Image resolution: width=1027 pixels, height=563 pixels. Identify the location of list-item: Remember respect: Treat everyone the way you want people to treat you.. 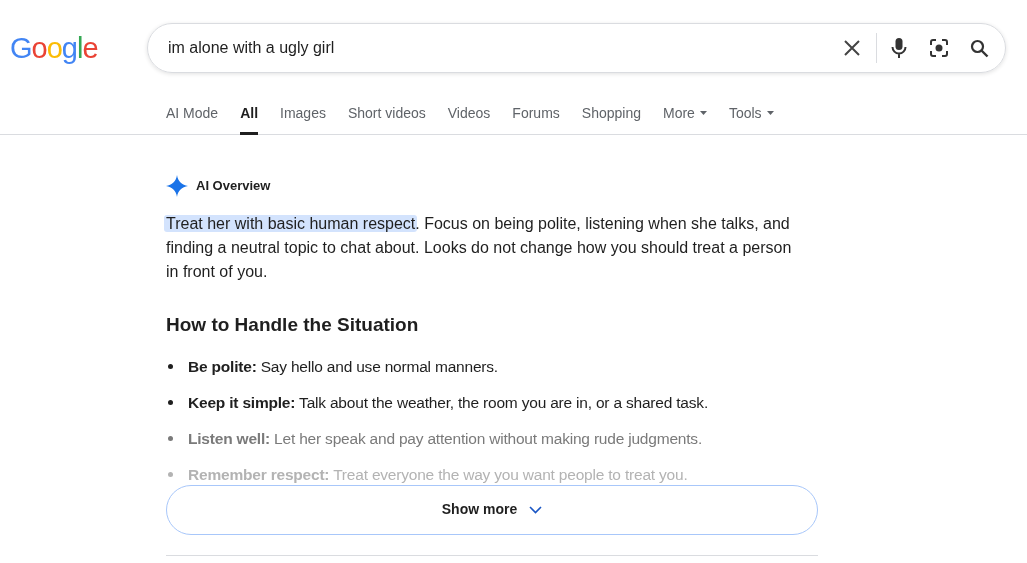
(438, 474).